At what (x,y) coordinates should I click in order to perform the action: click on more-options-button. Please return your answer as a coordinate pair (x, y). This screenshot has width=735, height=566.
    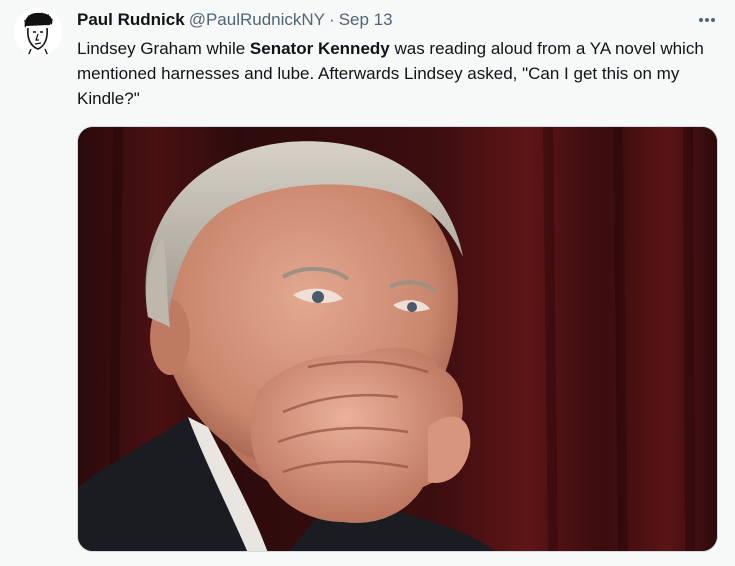
    Looking at the image, I should click on (707, 20).